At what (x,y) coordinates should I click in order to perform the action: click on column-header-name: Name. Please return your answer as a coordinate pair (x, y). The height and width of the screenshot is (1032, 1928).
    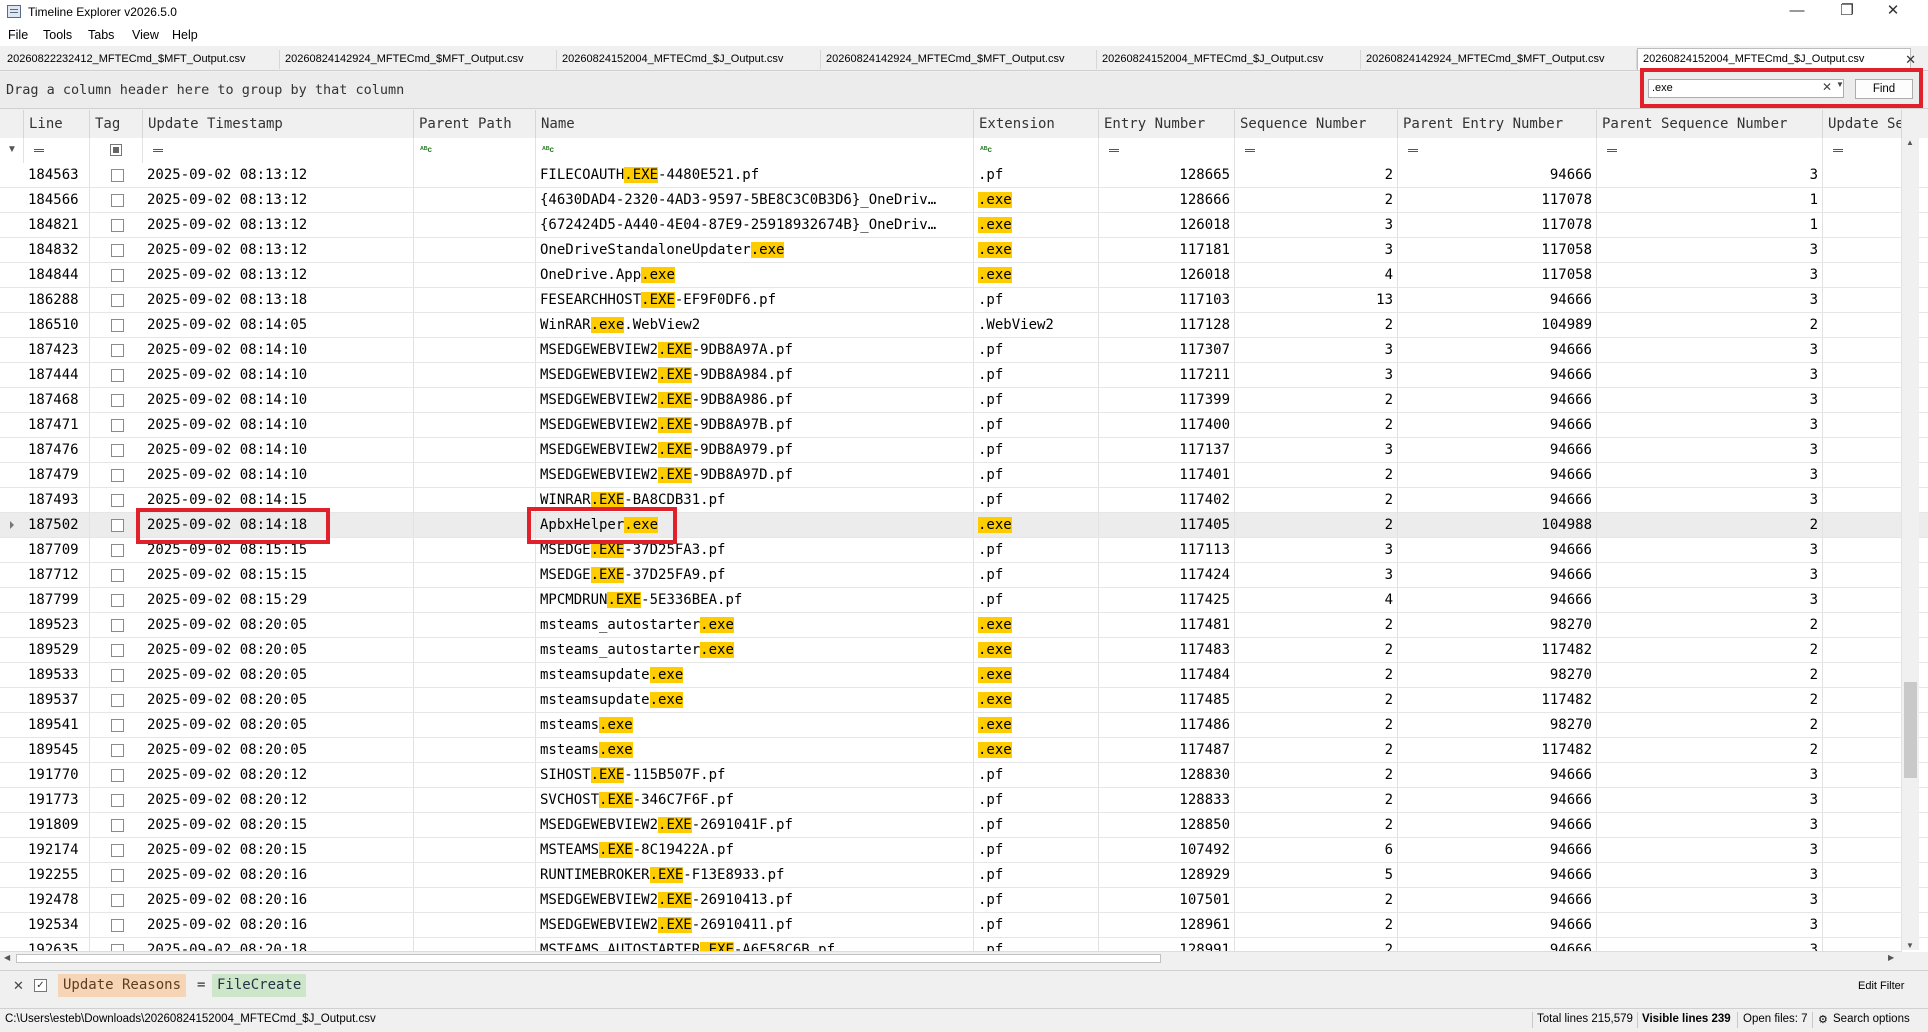
    Looking at the image, I should click on (755, 124).